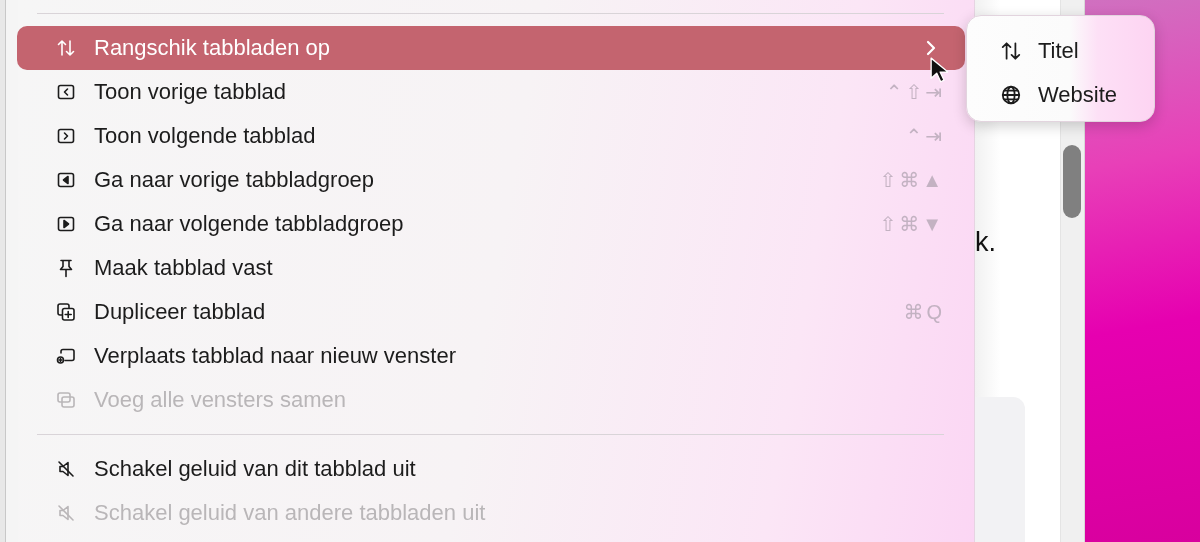 The height and width of the screenshot is (542, 1200). What do you see at coordinates (66, 312) in the screenshot?
I see `duplicate-icon` at bounding box center [66, 312].